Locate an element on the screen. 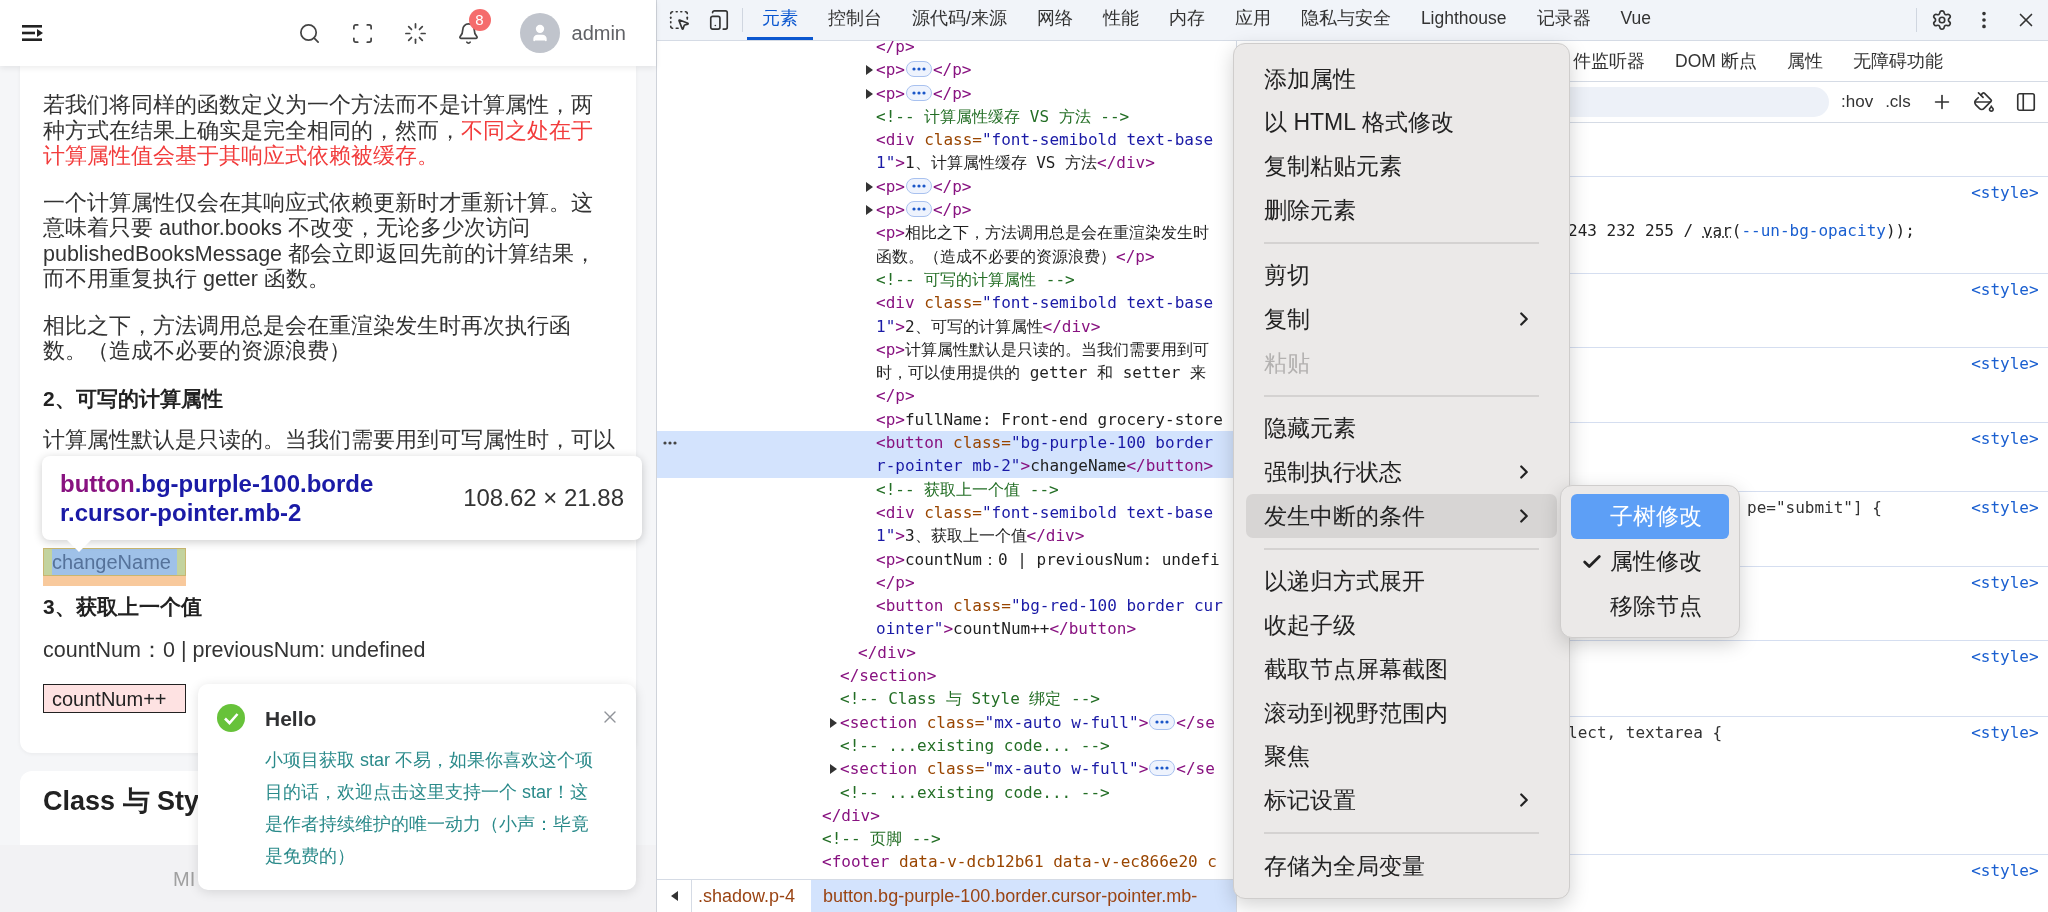 The width and height of the screenshot is (2048, 912). loader-icon is located at coordinates (415, 33).